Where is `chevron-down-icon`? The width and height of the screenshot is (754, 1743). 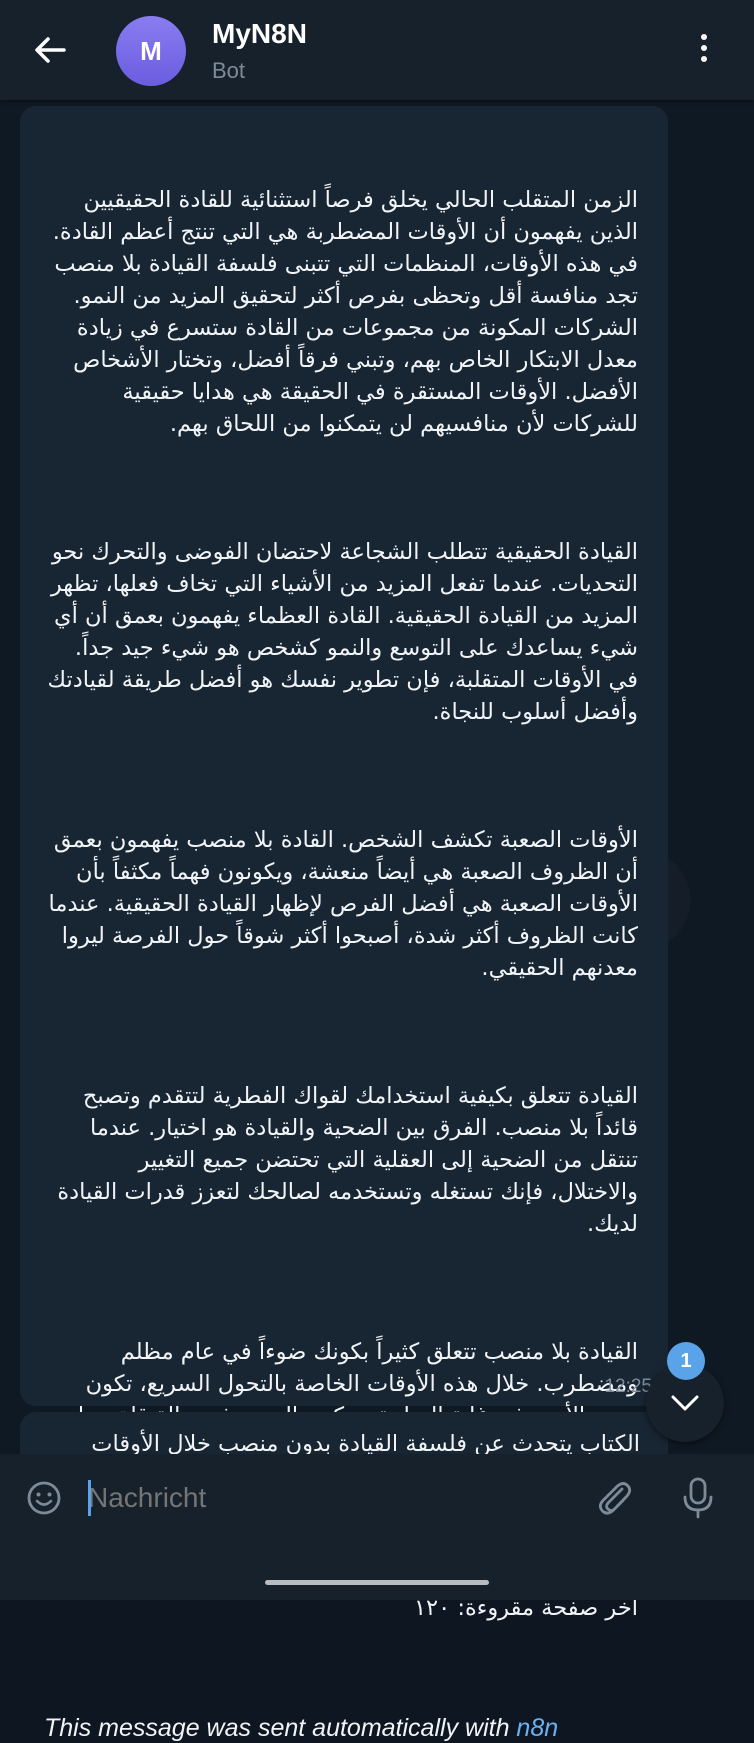
chevron-down-icon is located at coordinates (685, 1403).